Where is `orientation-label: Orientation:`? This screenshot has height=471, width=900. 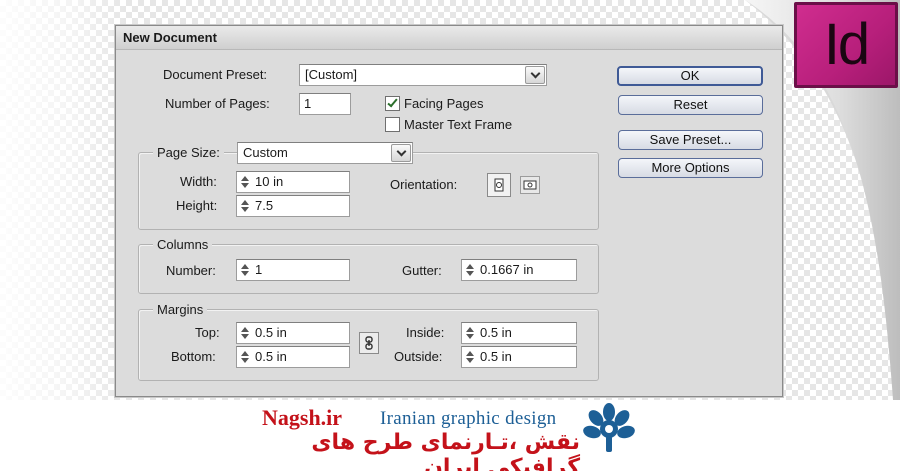
orientation-label: Orientation: is located at coordinates (424, 184).